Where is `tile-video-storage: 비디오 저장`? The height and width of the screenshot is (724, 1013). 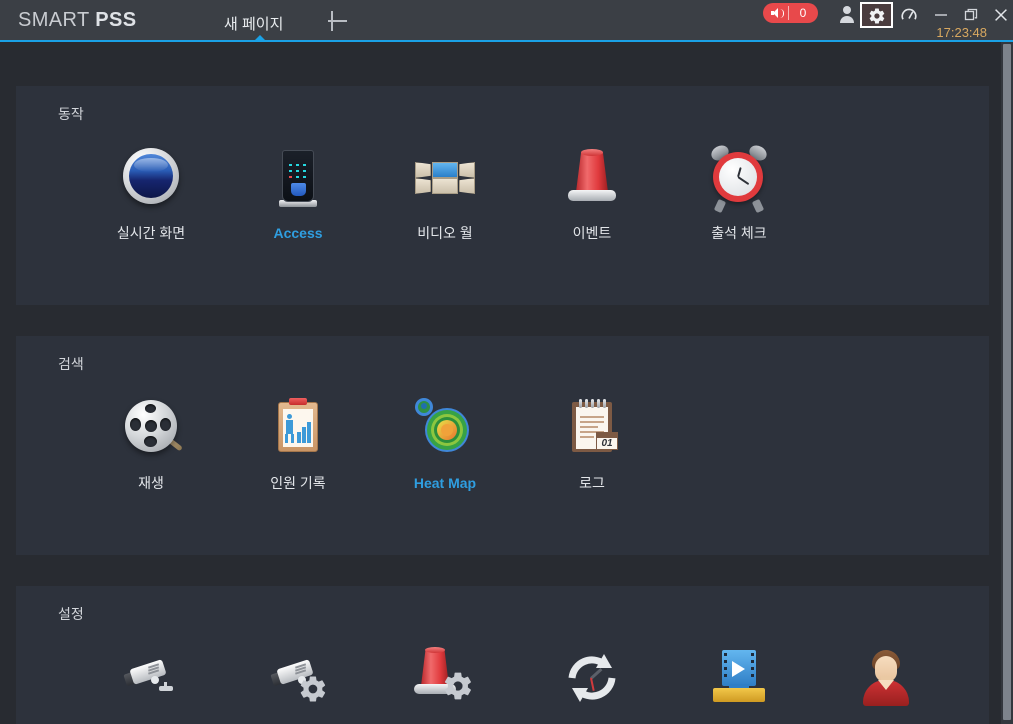
tile-video-storage: 비디오 저장 is located at coordinates (739, 683).